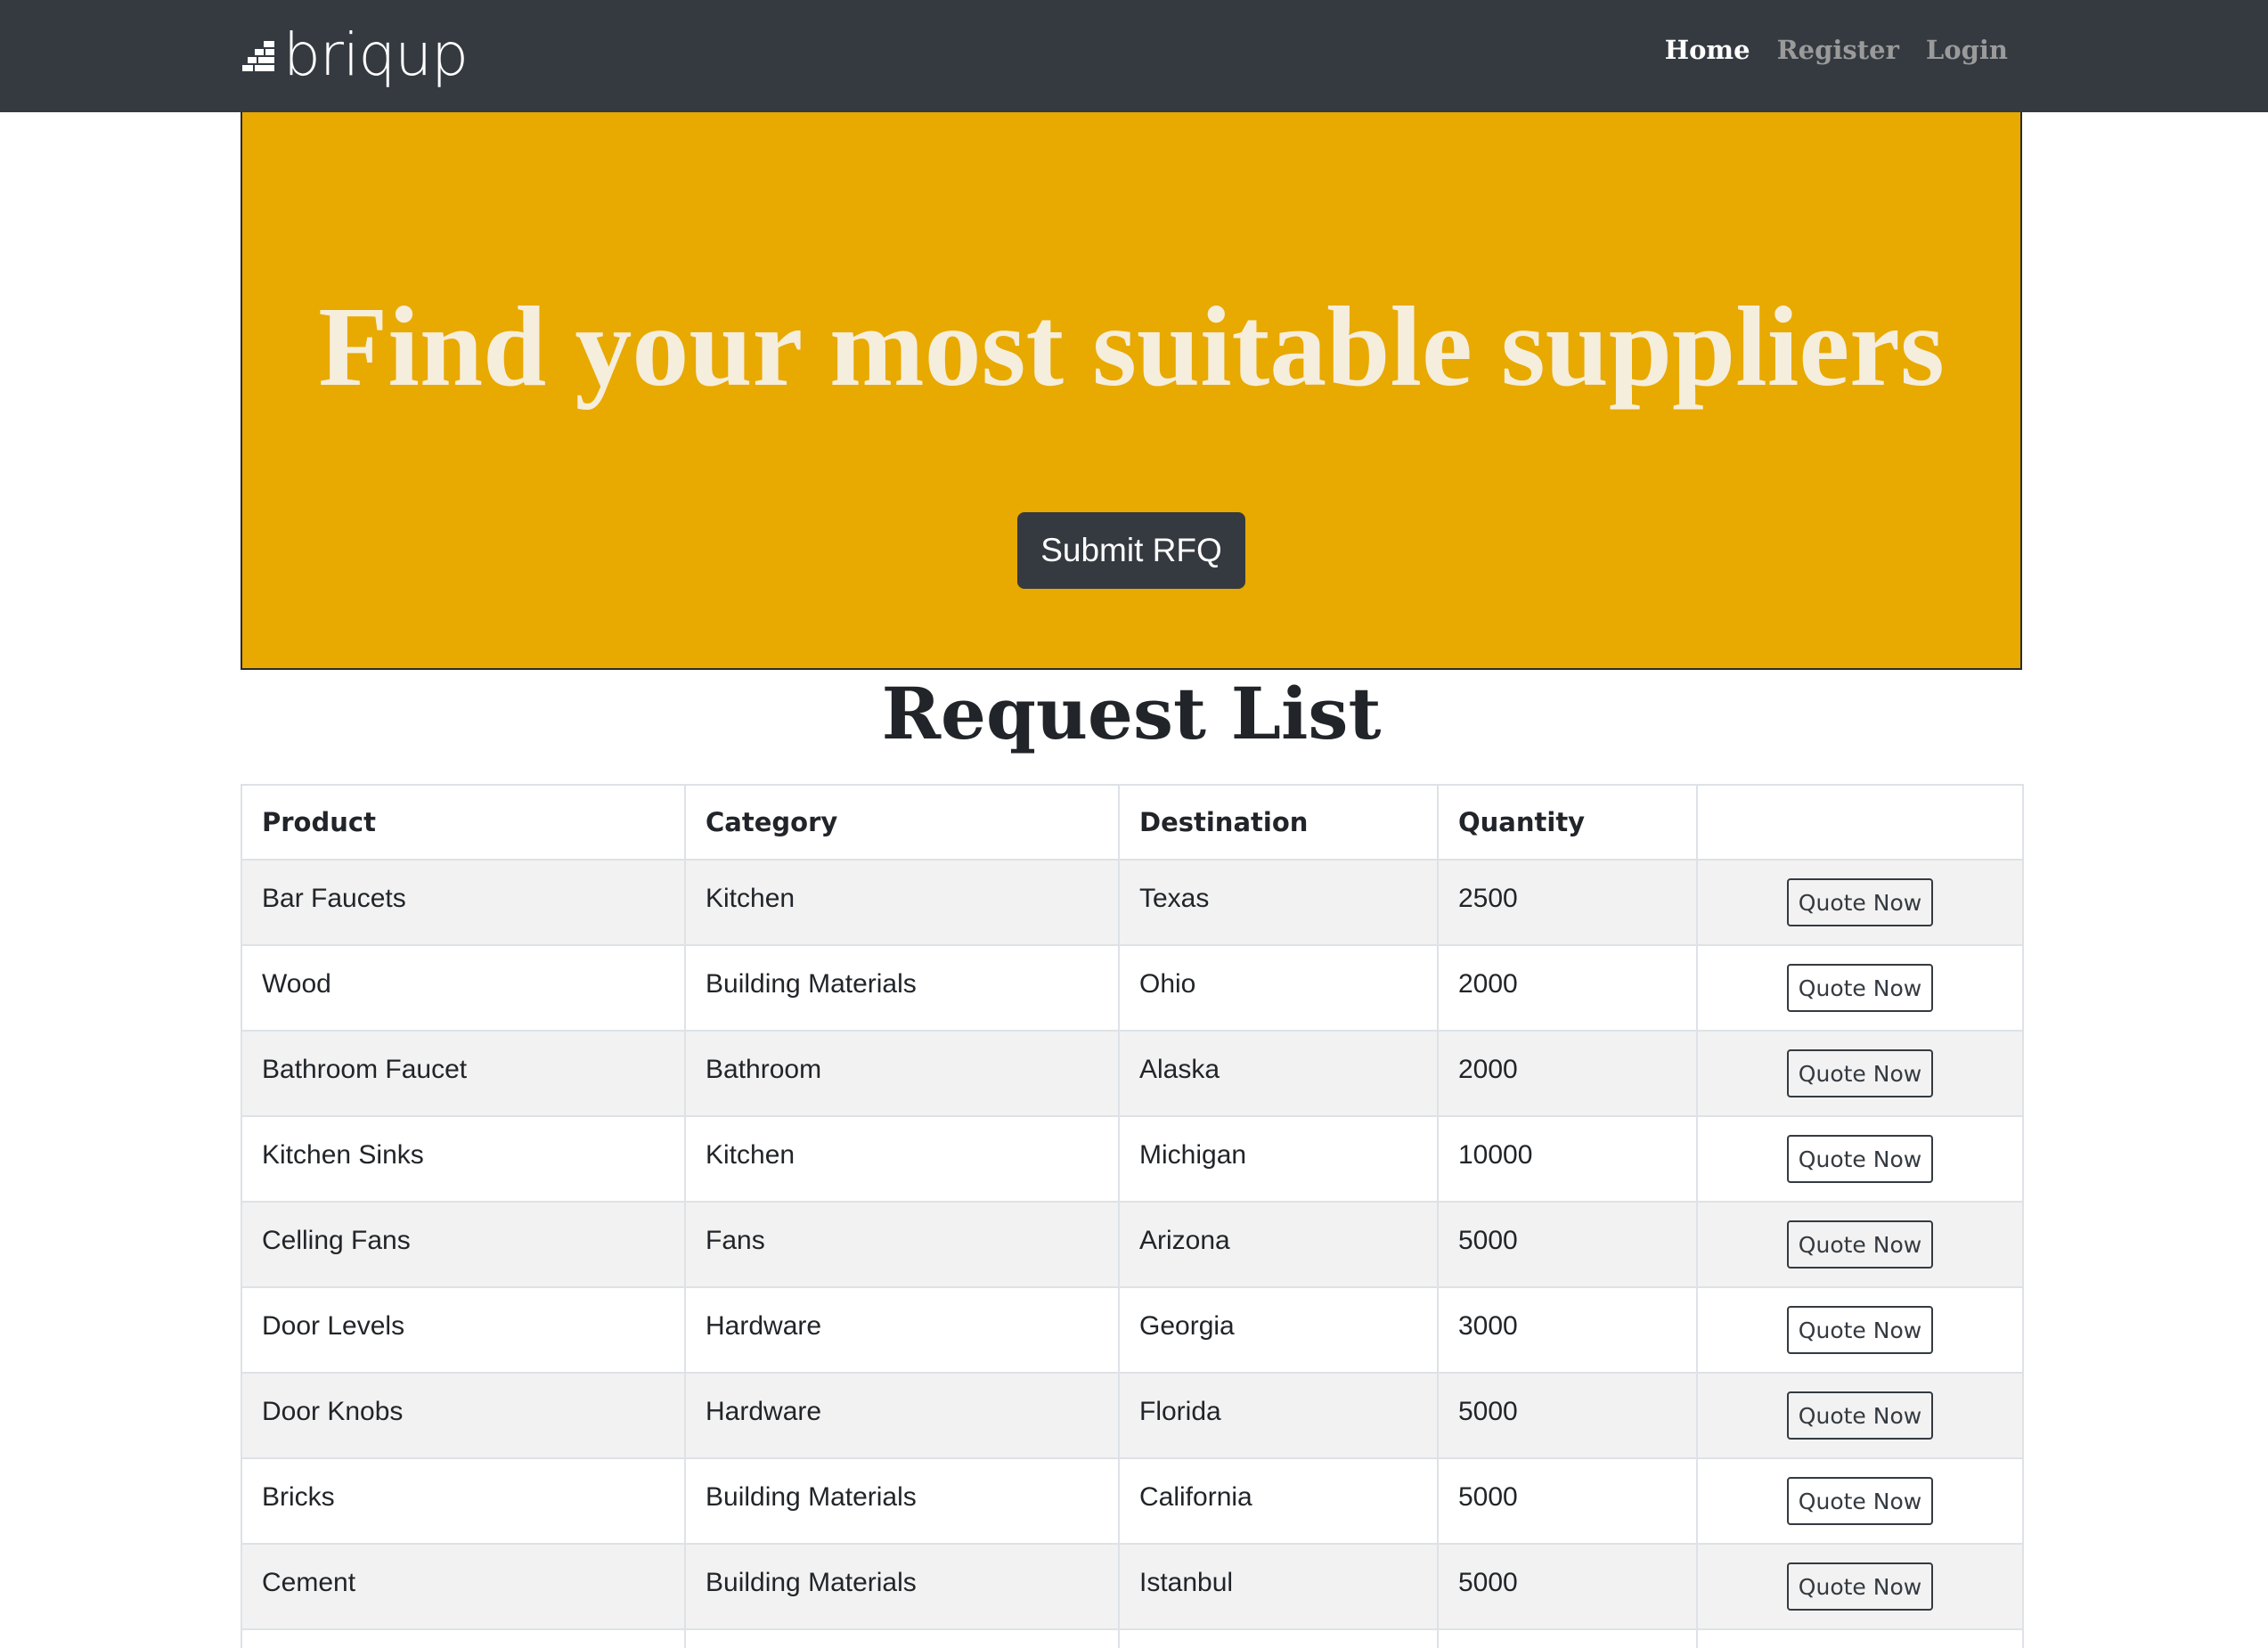  Describe the element at coordinates (1707, 50) in the screenshot. I see `nav-link-home: Home` at that location.